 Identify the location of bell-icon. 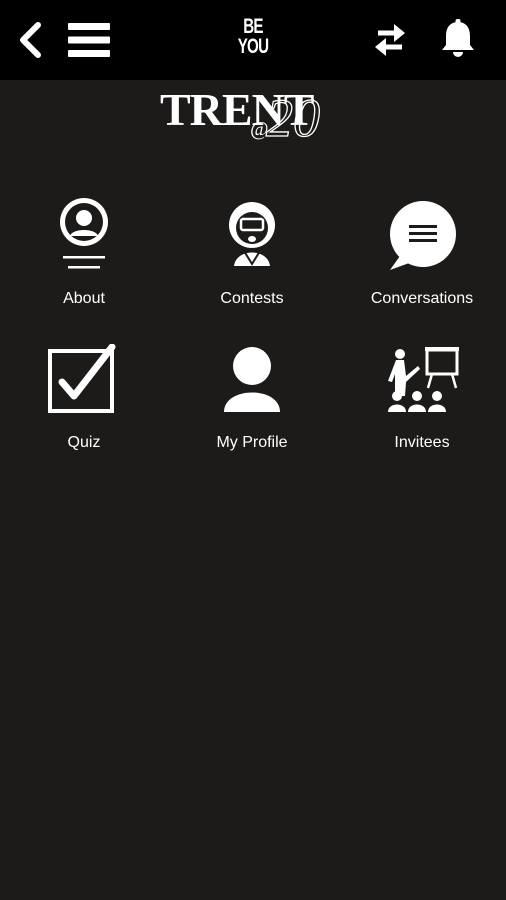
(458, 39).